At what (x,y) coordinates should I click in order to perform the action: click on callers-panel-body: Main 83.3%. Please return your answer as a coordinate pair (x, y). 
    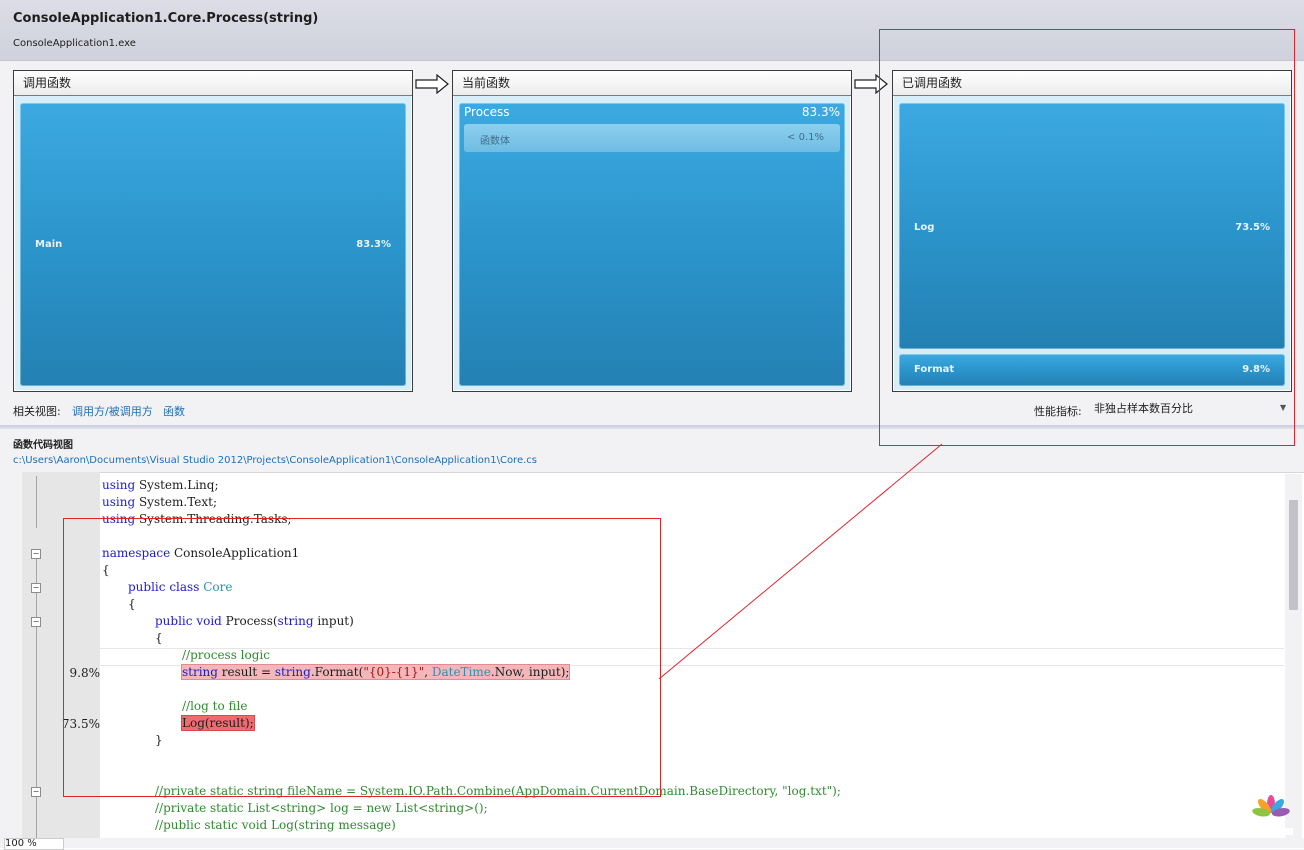
    Looking at the image, I should click on (213, 243).